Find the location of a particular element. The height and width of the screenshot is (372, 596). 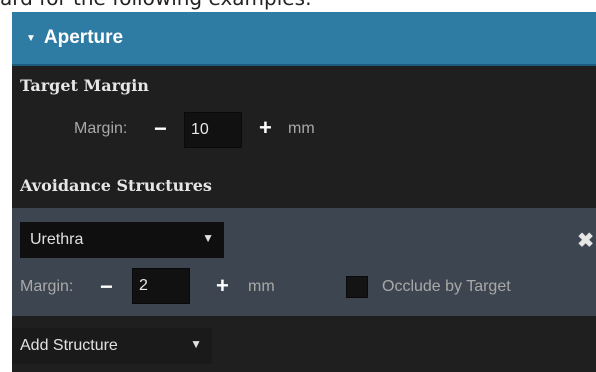

caret-down-icon: ▼ is located at coordinates (31, 38).